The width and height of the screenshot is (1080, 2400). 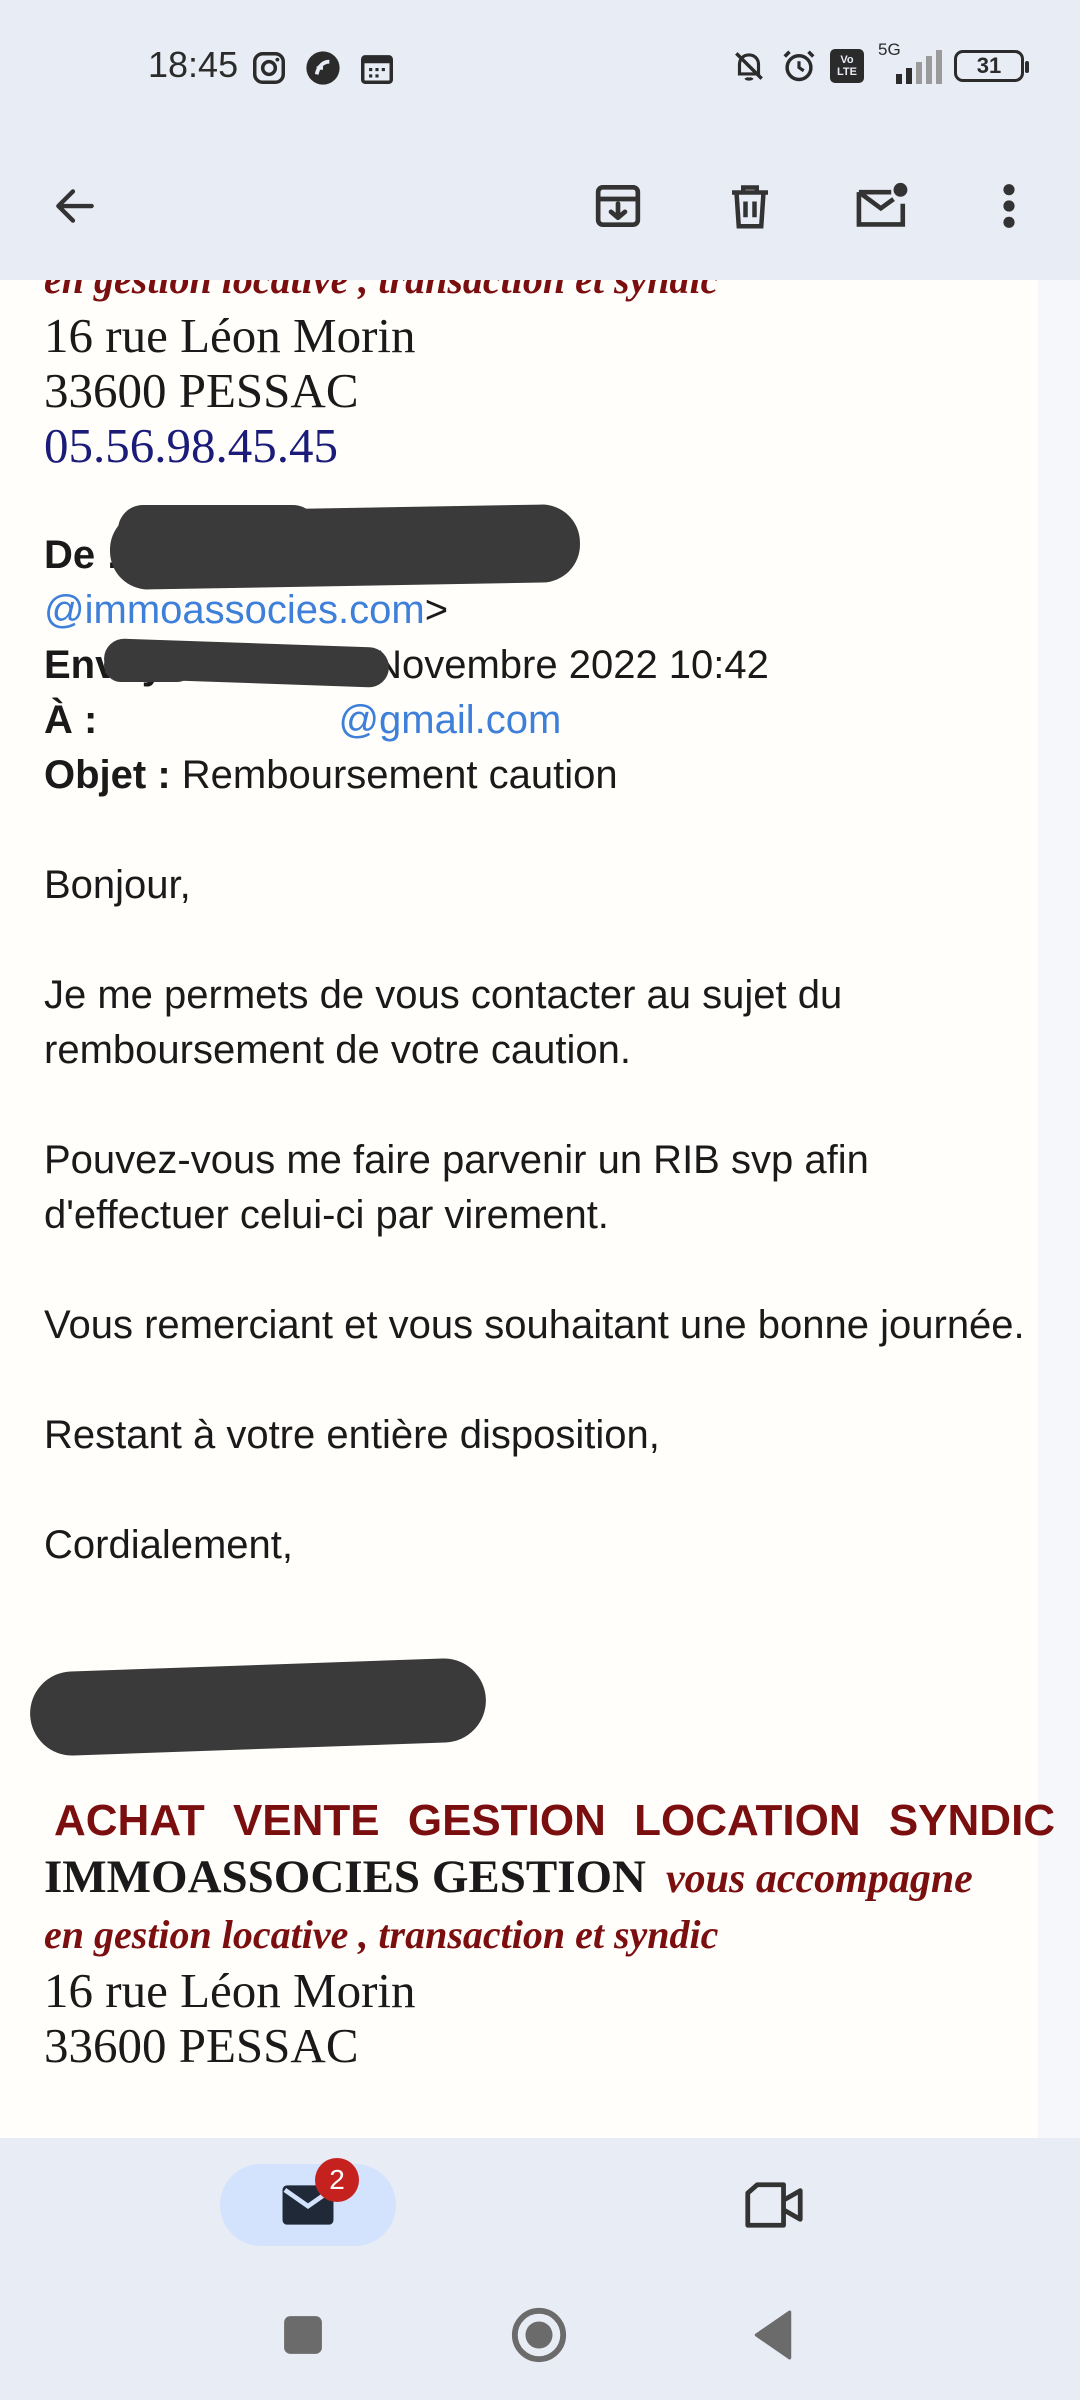 What do you see at coordinates (337, 2180) in the screenshot?
I see `mail-badge: 2` at bounding box center [337, 2180].